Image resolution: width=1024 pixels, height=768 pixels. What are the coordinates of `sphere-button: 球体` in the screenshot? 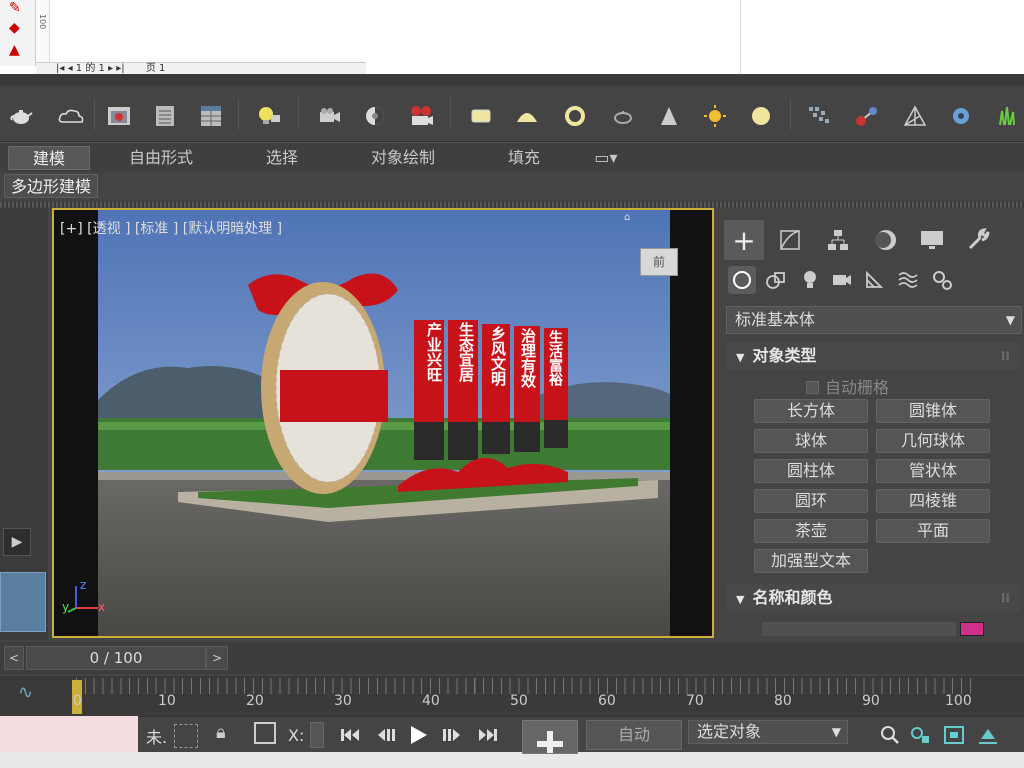 It's located at (811, 441).